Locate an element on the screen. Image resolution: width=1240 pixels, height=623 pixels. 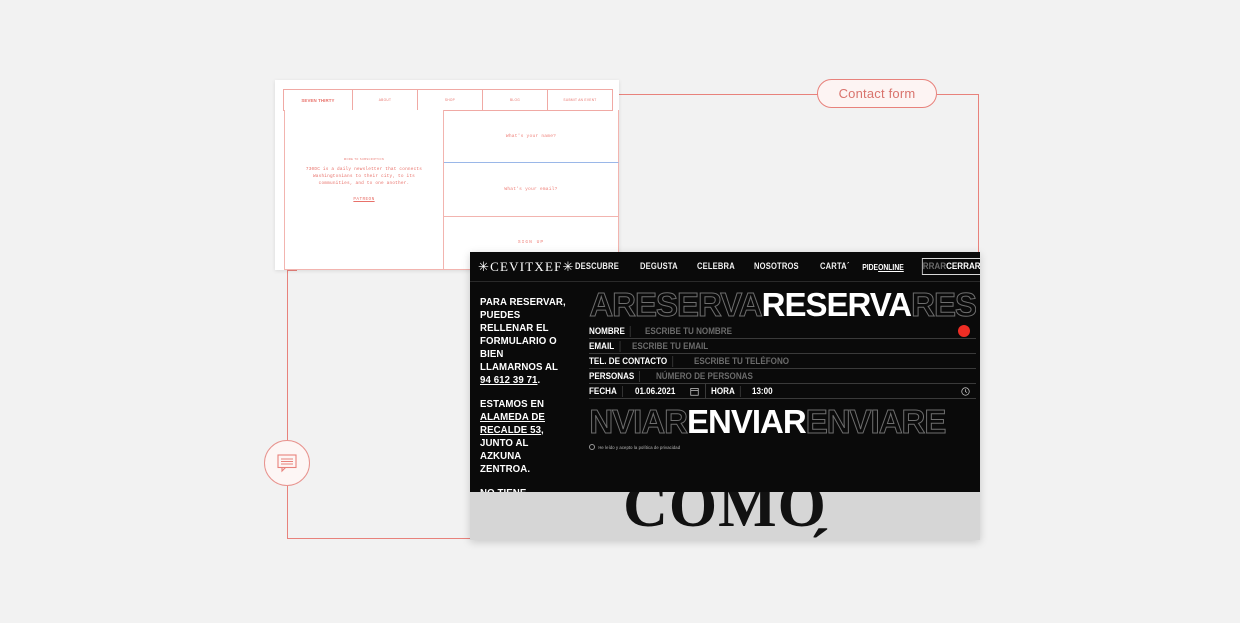
connector-line-mid is located at coordinates (292, 270).